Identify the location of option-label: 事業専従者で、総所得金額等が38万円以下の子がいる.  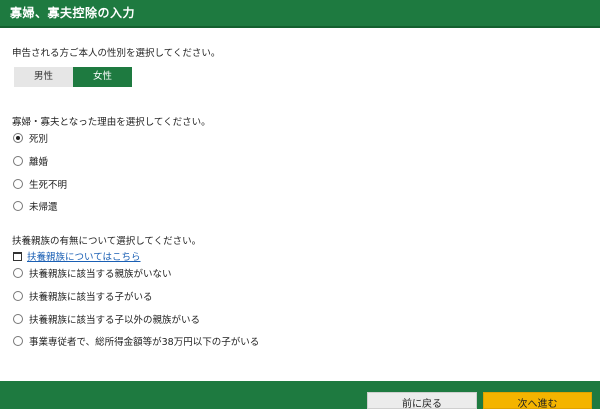
(144, 342).